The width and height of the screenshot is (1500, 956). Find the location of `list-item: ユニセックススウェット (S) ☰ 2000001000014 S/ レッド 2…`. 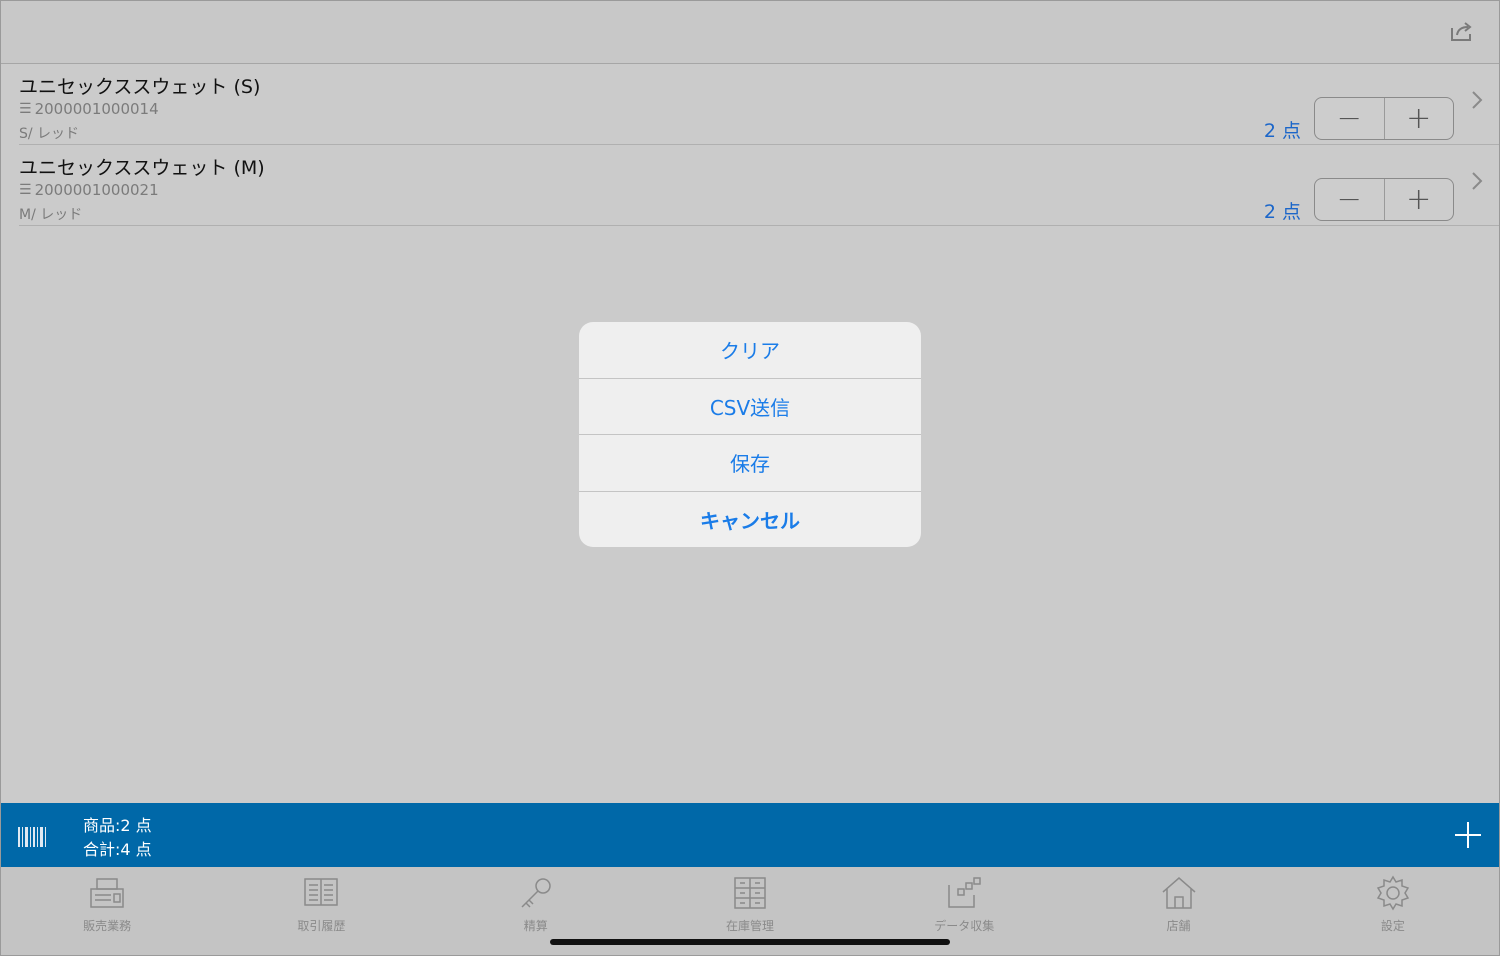

list-item: ユニセックススウェット (S) ☰ 2000001000014 S/ レッド 2… is located at coordinates (759, 104).